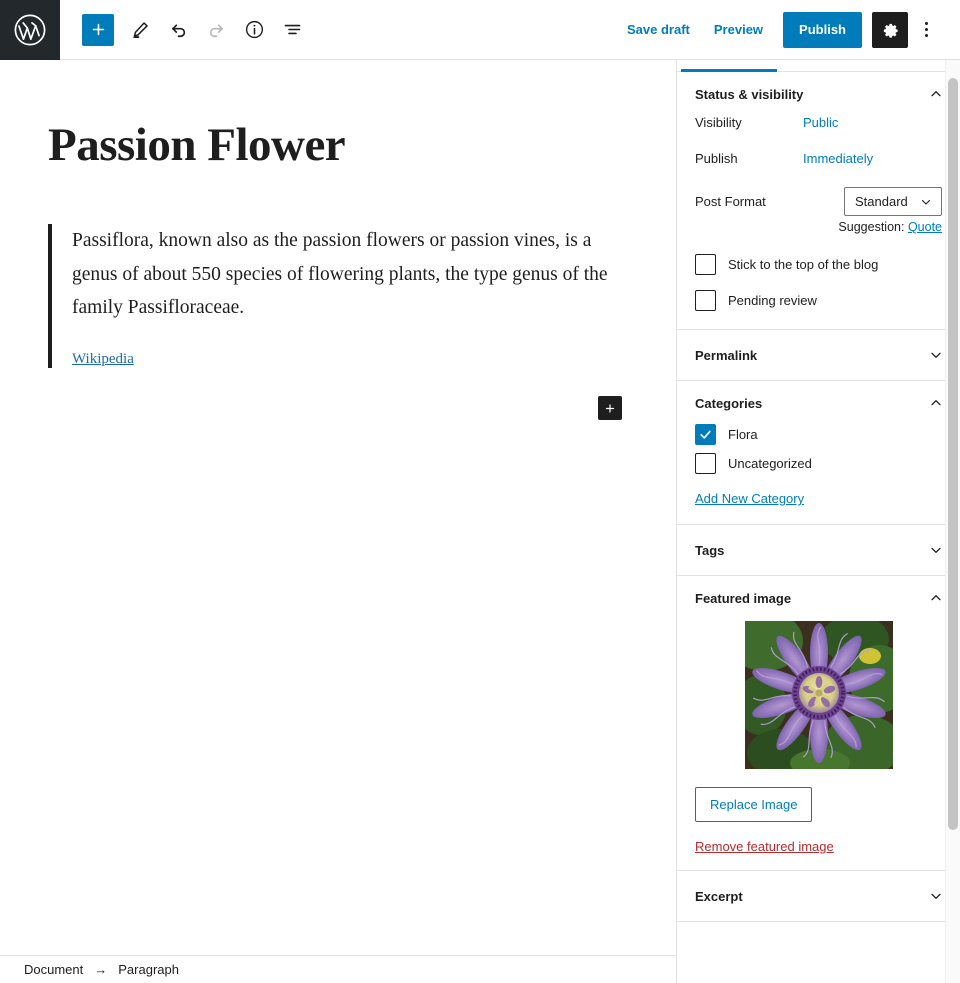 Image resolution: width=960 pixels, height=983 pixels. I want to click on editor-header: Save draft Preview Publish, so click(480, 30).